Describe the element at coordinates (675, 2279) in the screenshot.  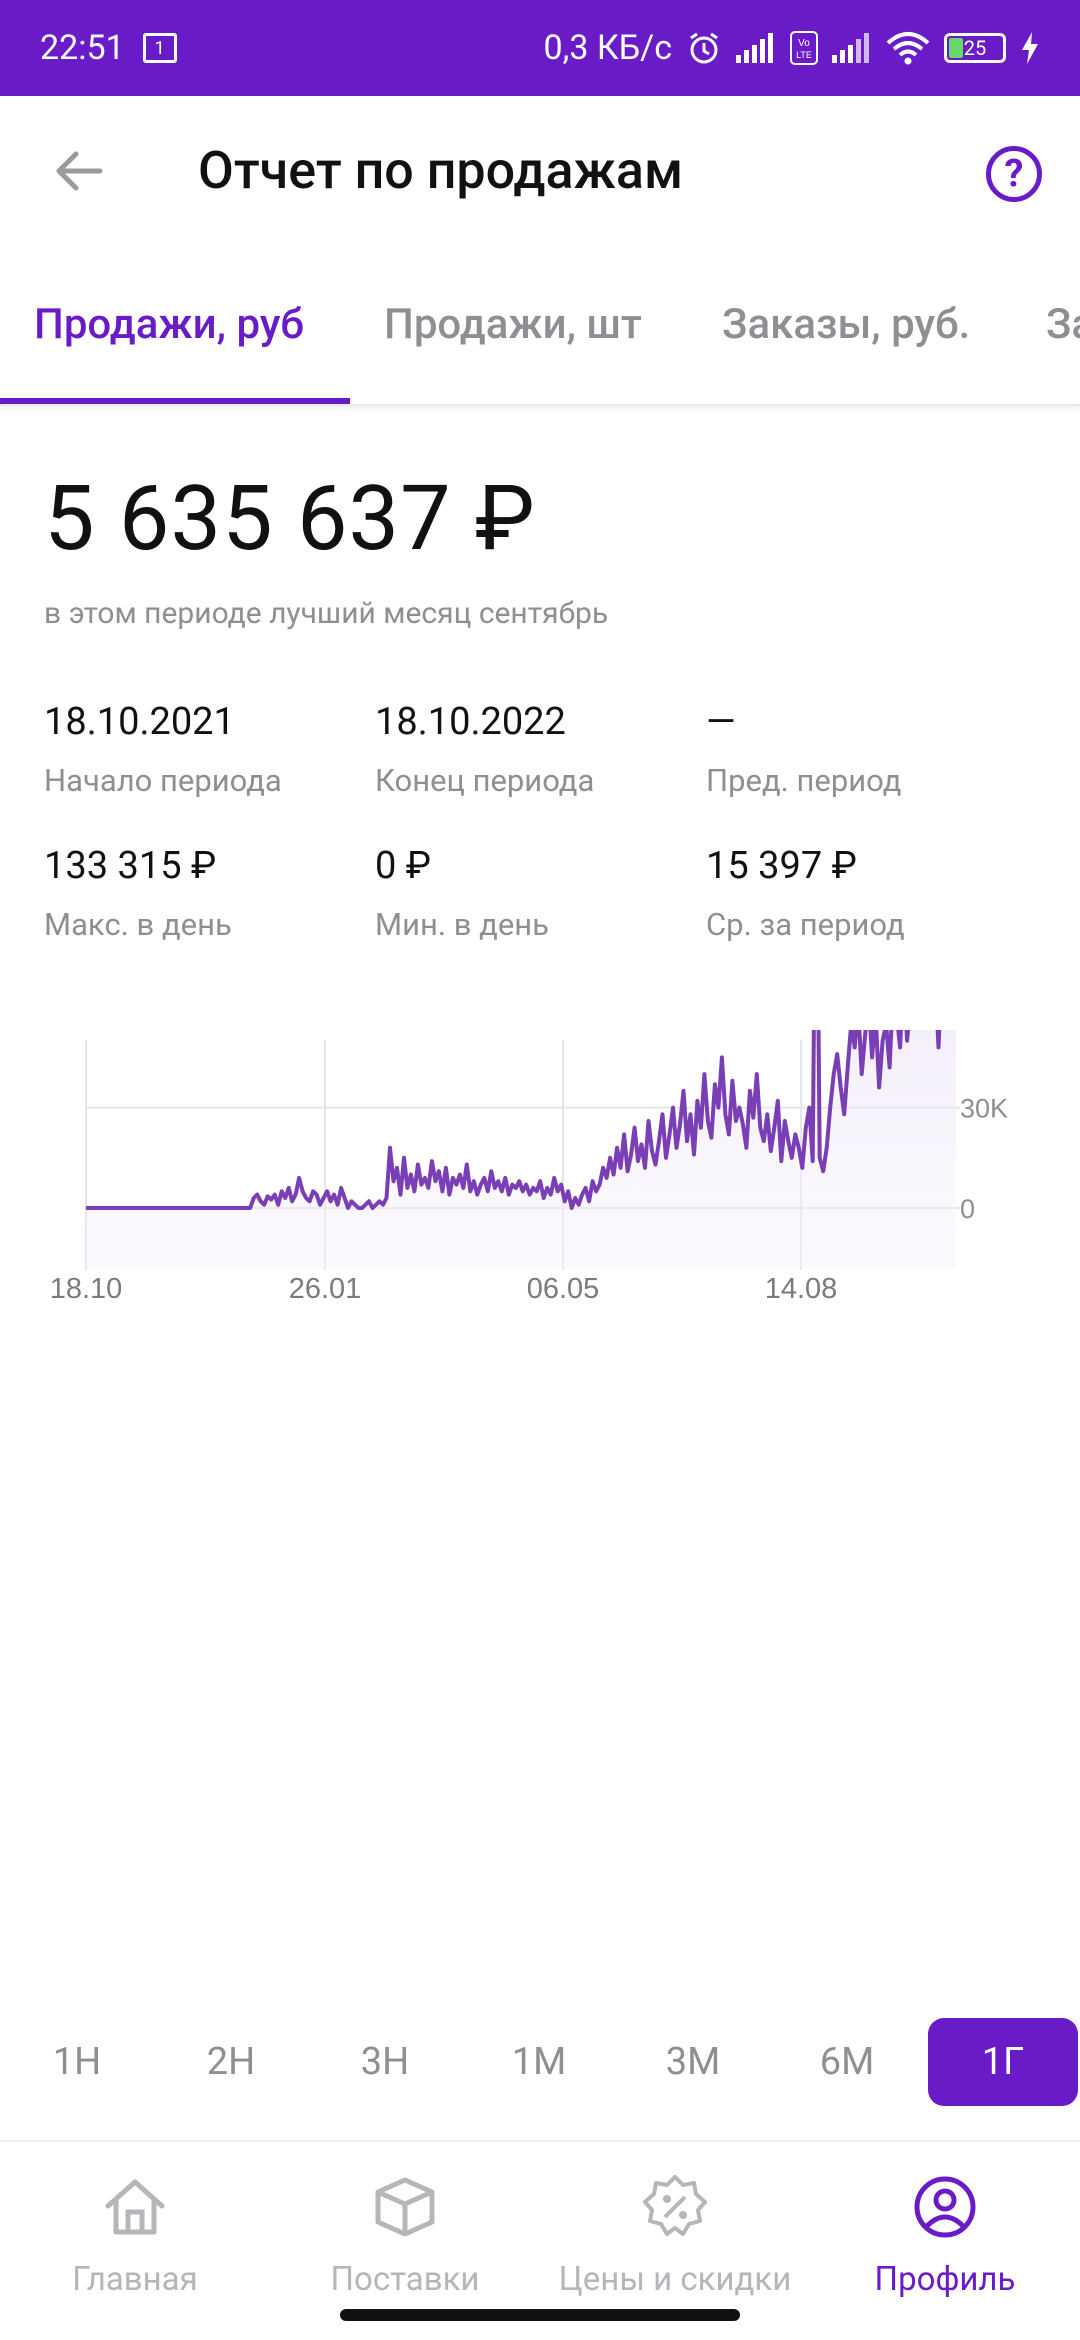
I see `nav-label: Цены и скидки` at that location.